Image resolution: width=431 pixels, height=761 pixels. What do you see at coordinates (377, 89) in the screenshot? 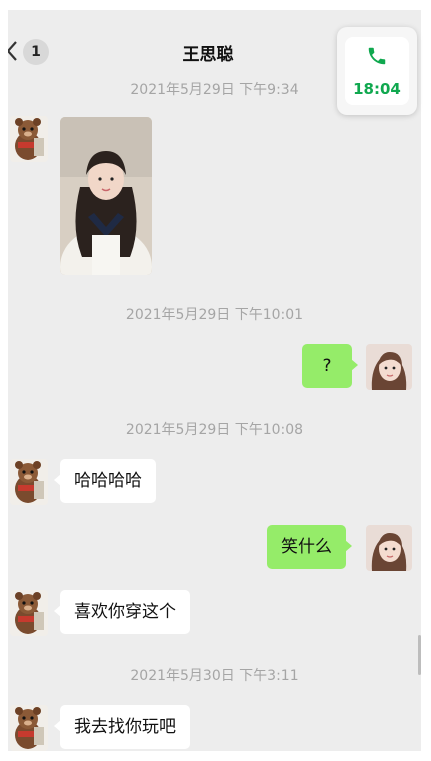
I see `call-duration: 18:04` at bounding box center [377, 89].